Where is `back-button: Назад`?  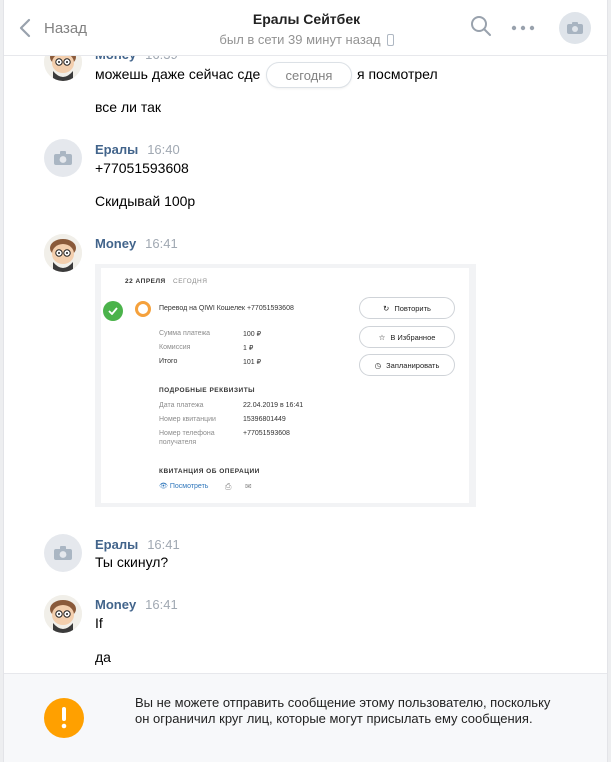
back-button: Назад is located at coordinates (52, 28).